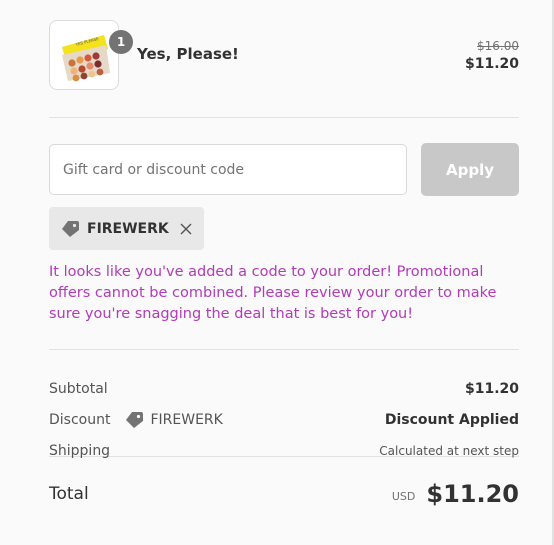  I want to click on total-amount: $11.20, so click(472, 494).